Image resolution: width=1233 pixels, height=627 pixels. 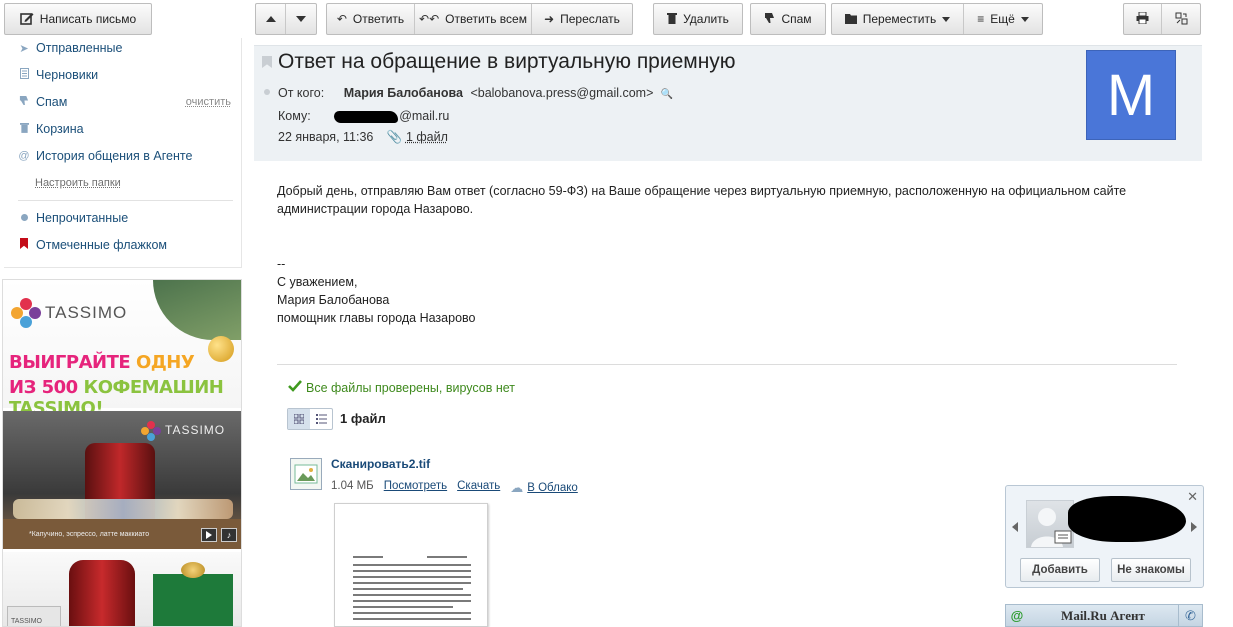 I want to click on sidebar-item-spam: Спам, so click(x=42, y=102).